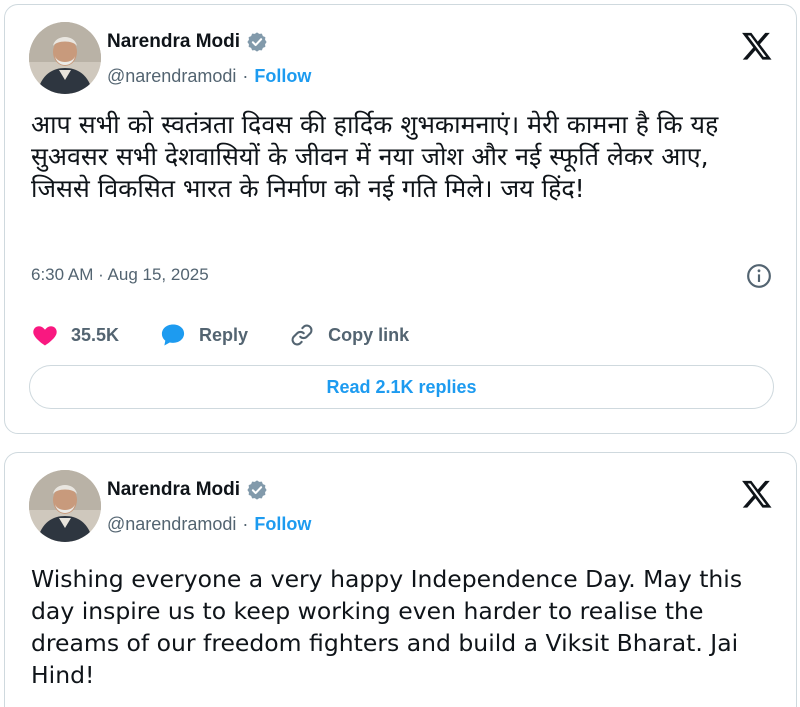  What do you see at coordinates (45, 336) in the screenshot?
I see `heart-icon` at bounding box center [45, 336].